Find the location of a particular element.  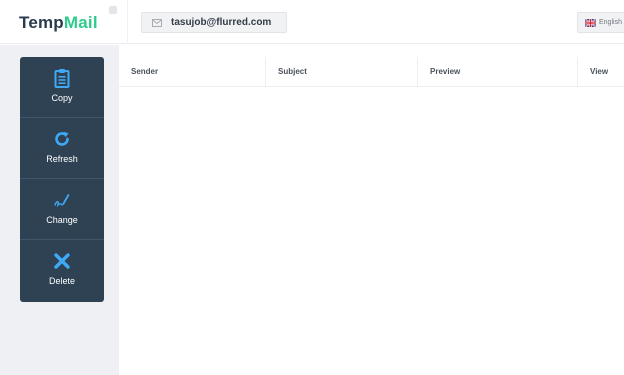

header: TempMail tasujob@flurred.com English is located at coordinates (312, 22).